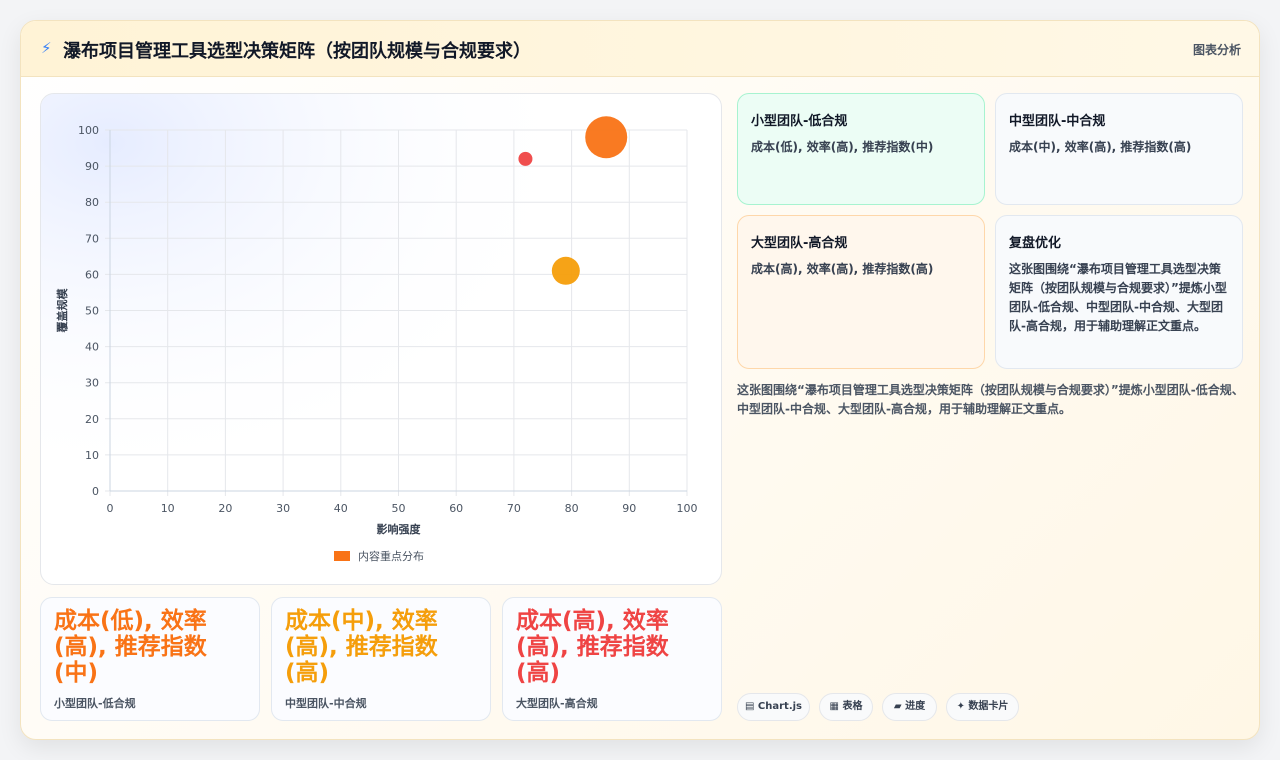 The image size is (1280, 760). I want to click on x-tick-label: 80, so click(572, 508).